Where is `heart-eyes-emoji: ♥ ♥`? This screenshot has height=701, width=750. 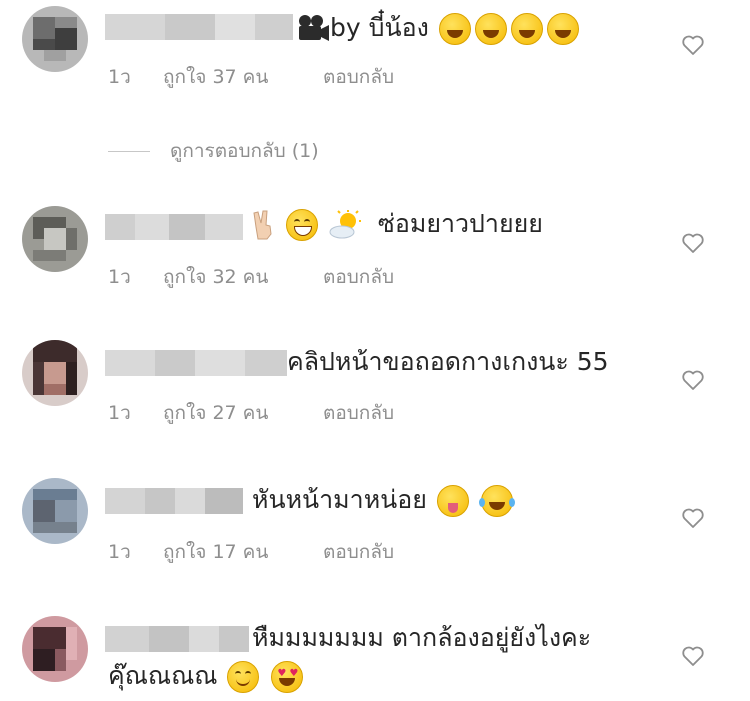
heart-eyes-emoji: ♥ ♥ is located at coordinates (287, 677).